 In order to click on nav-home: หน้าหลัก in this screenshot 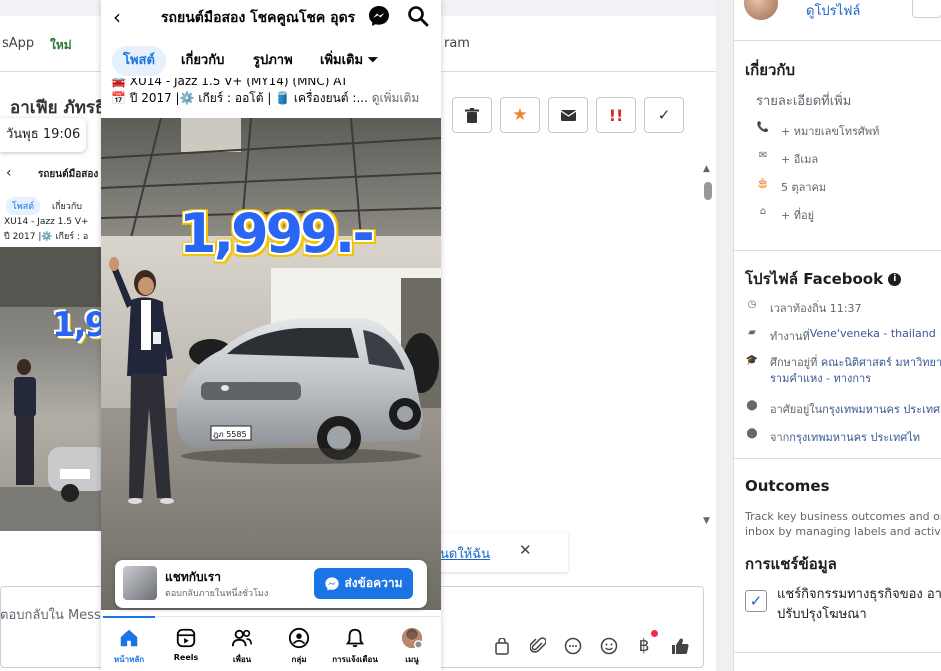, I will do `click(129, 644)`.